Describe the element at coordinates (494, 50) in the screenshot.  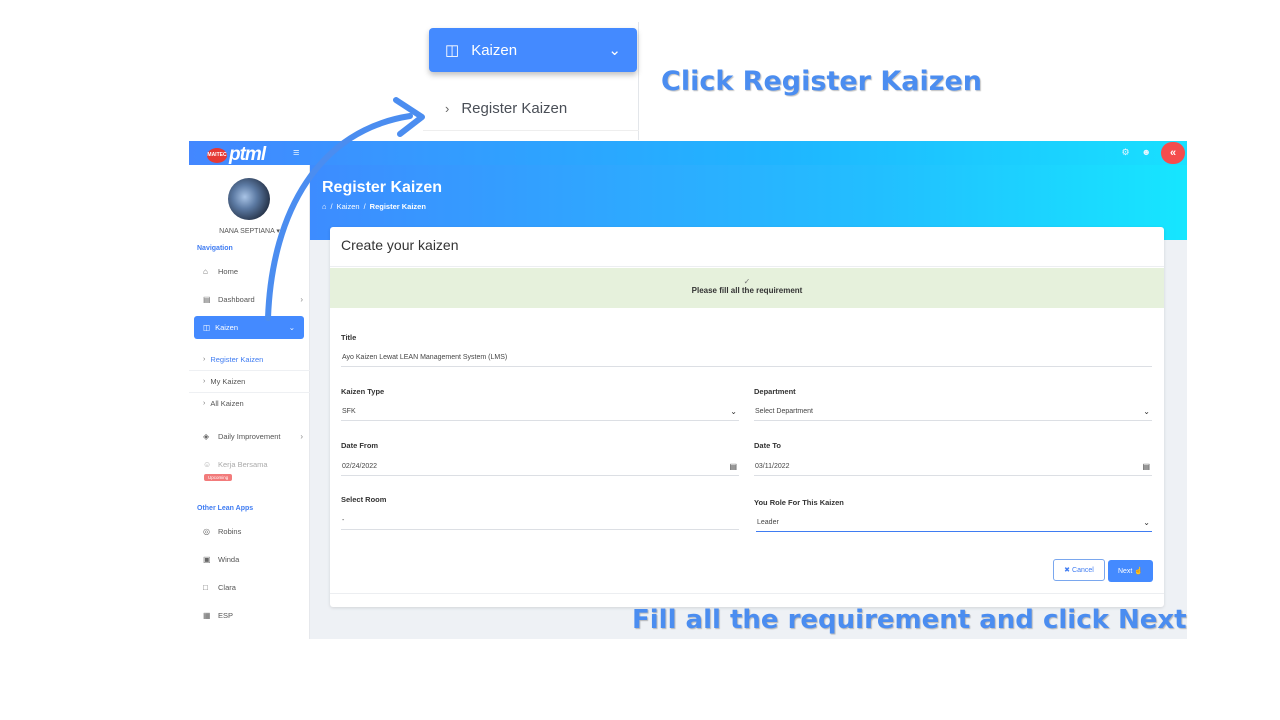
I see `zoom-kaizen-label: Kaizen` at that location.